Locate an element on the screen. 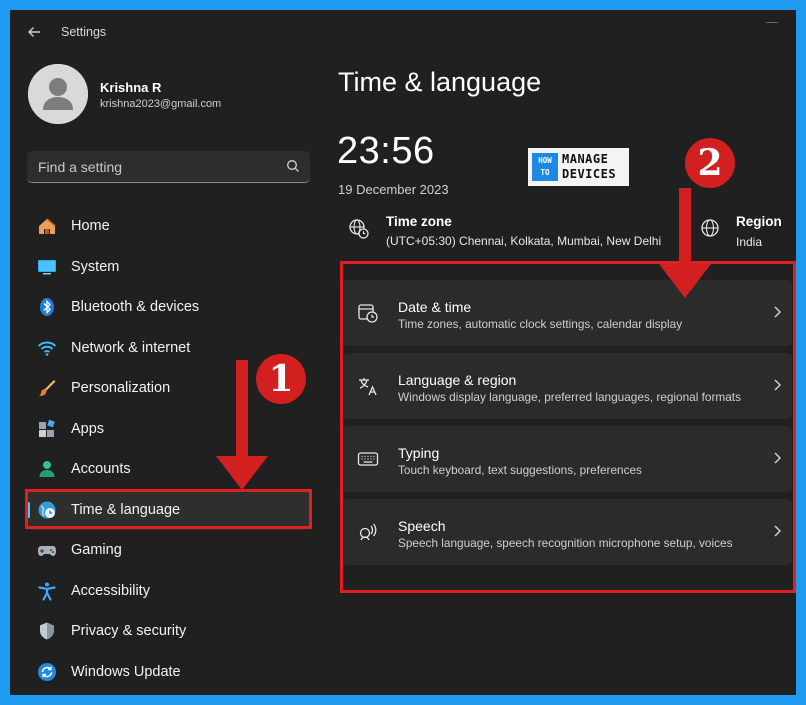 The width and height of the screenshot is (806, 705). page-title: Time & language is located at coordinates (440, 82).